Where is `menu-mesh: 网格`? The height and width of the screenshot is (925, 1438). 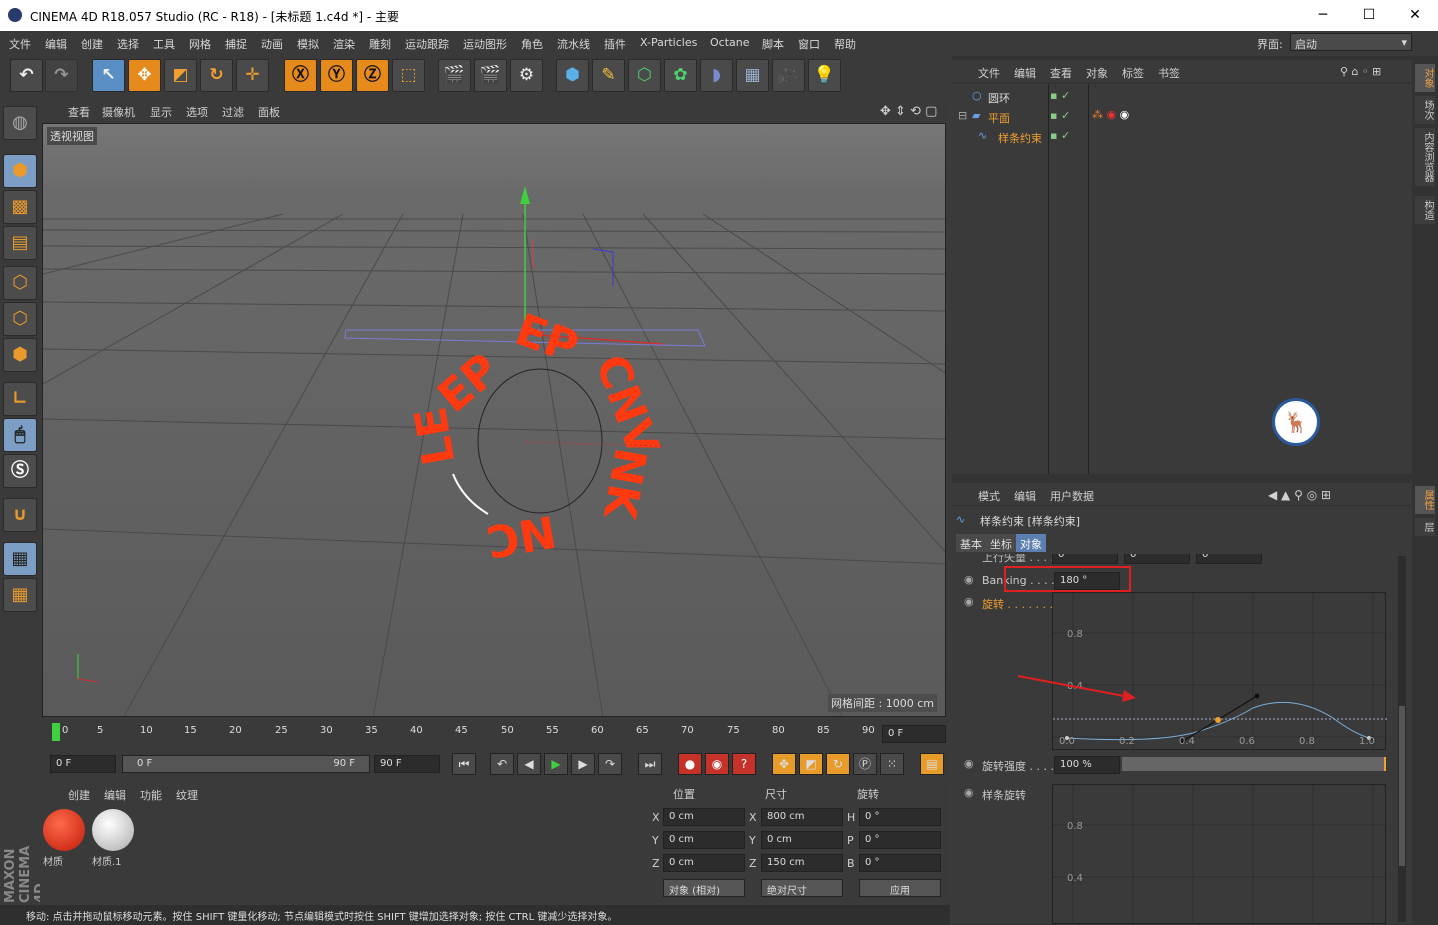
menu-mesh: 网格 is located at coordinates (200, 44).